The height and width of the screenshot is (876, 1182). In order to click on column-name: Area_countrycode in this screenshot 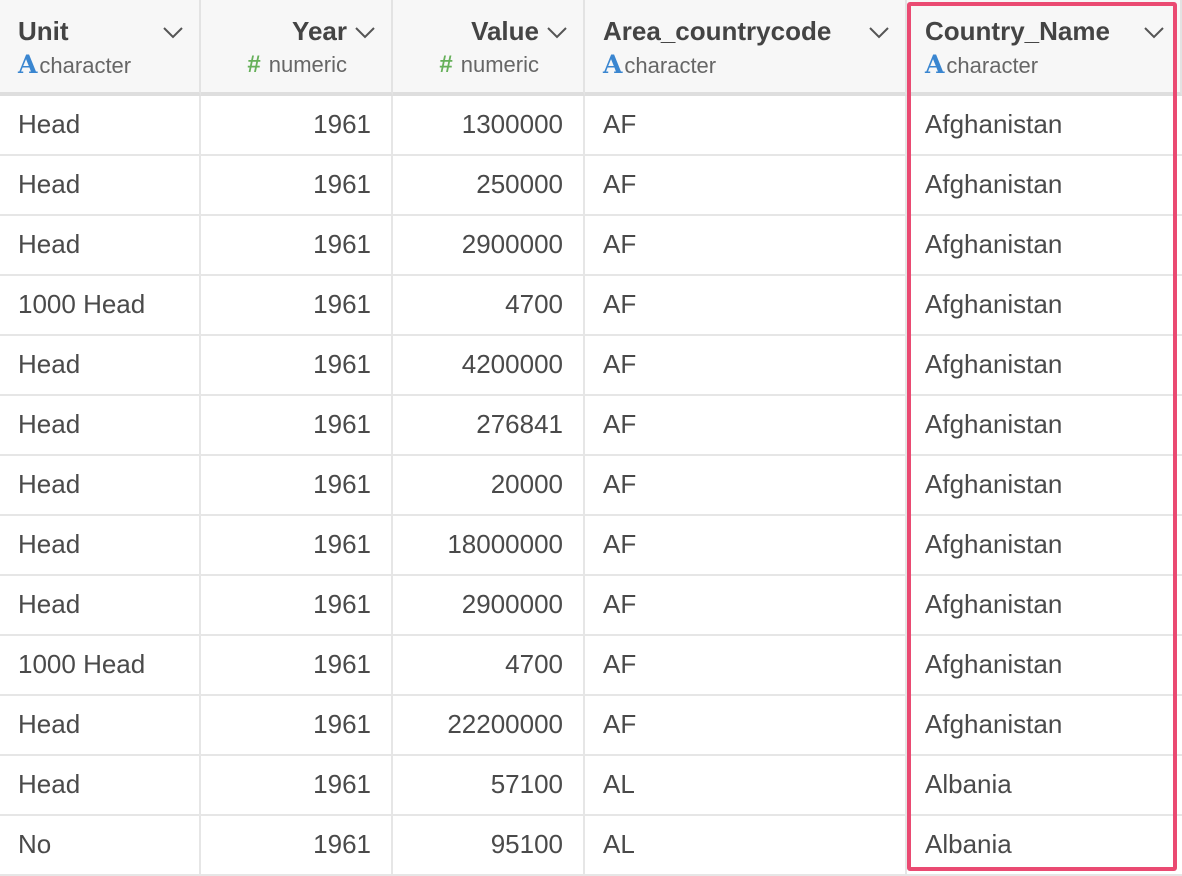, I will do `click(717, 31)`.